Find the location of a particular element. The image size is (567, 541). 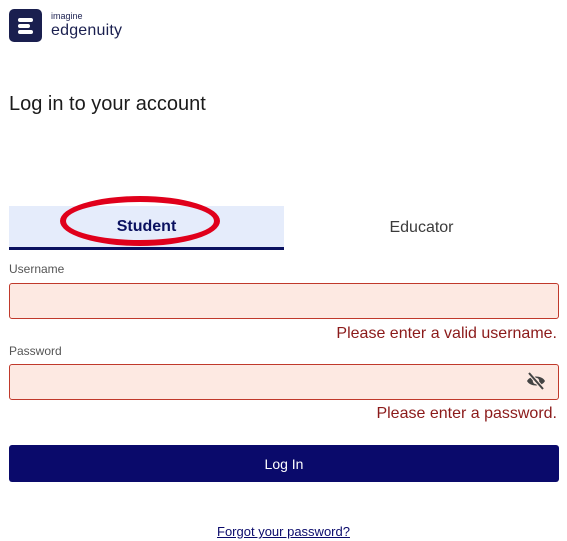

edgenuity-logo-icon is located at coordinates (25, 25).